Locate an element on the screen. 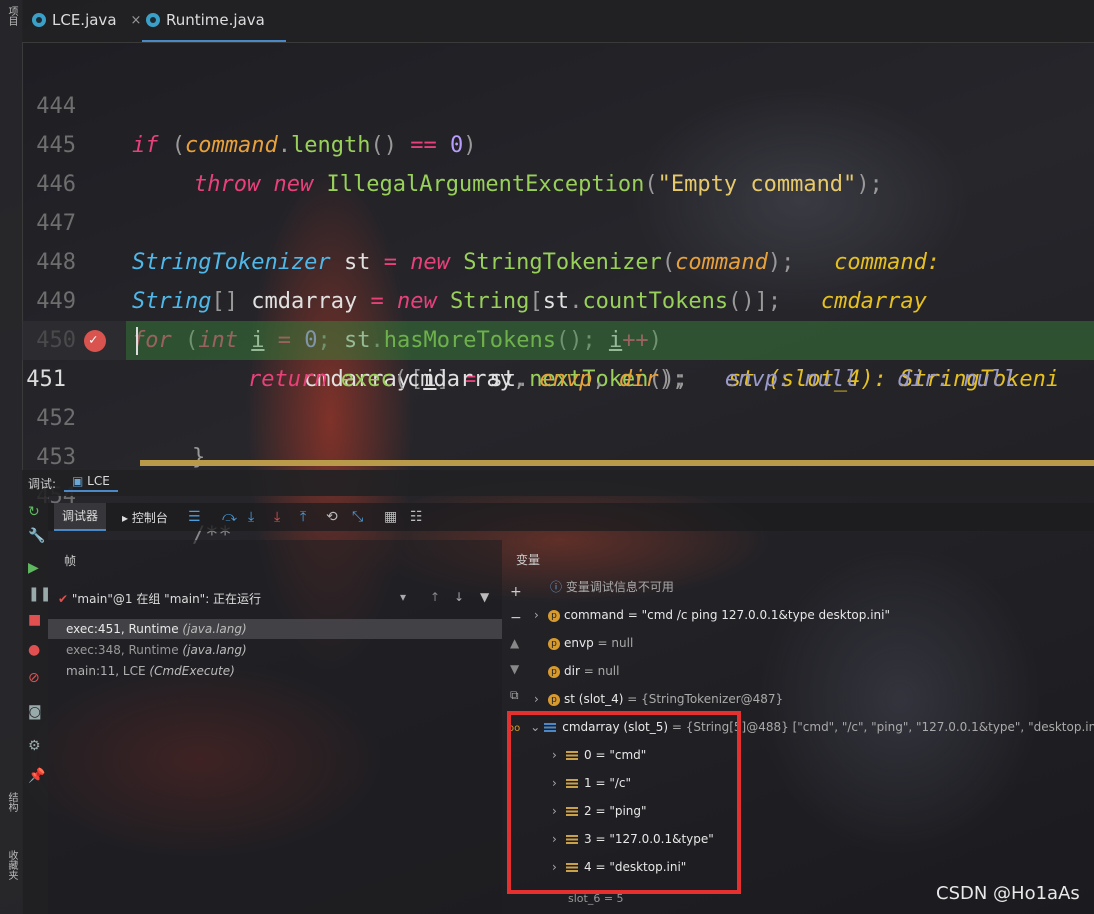  close-icon: × is located at coordinates (136, 20).